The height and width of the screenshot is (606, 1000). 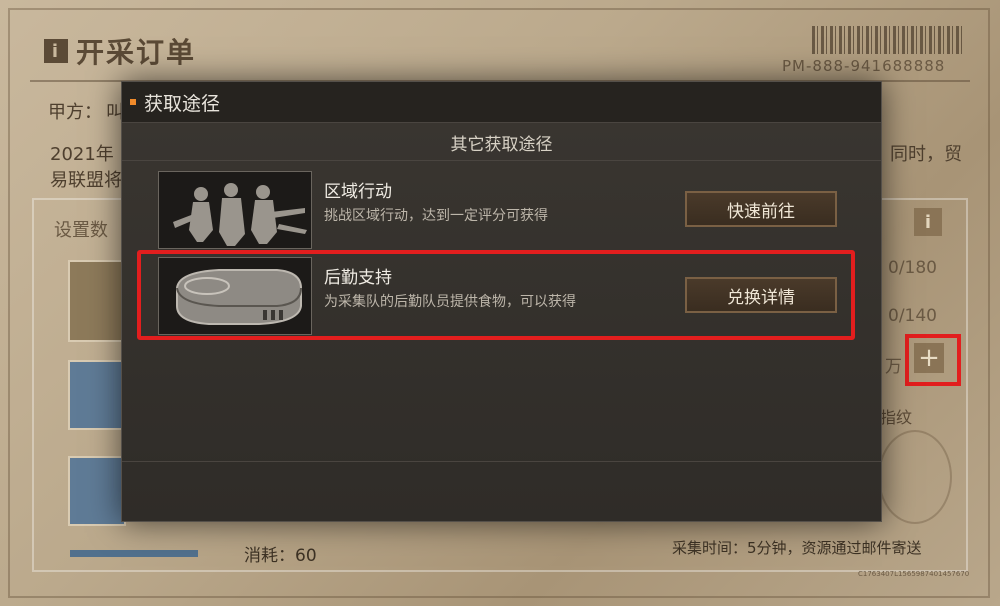 What do you see at coordinates (888, 40) in the screenshot?
I see `barcode-graphic` at bounding box center [888, 40].